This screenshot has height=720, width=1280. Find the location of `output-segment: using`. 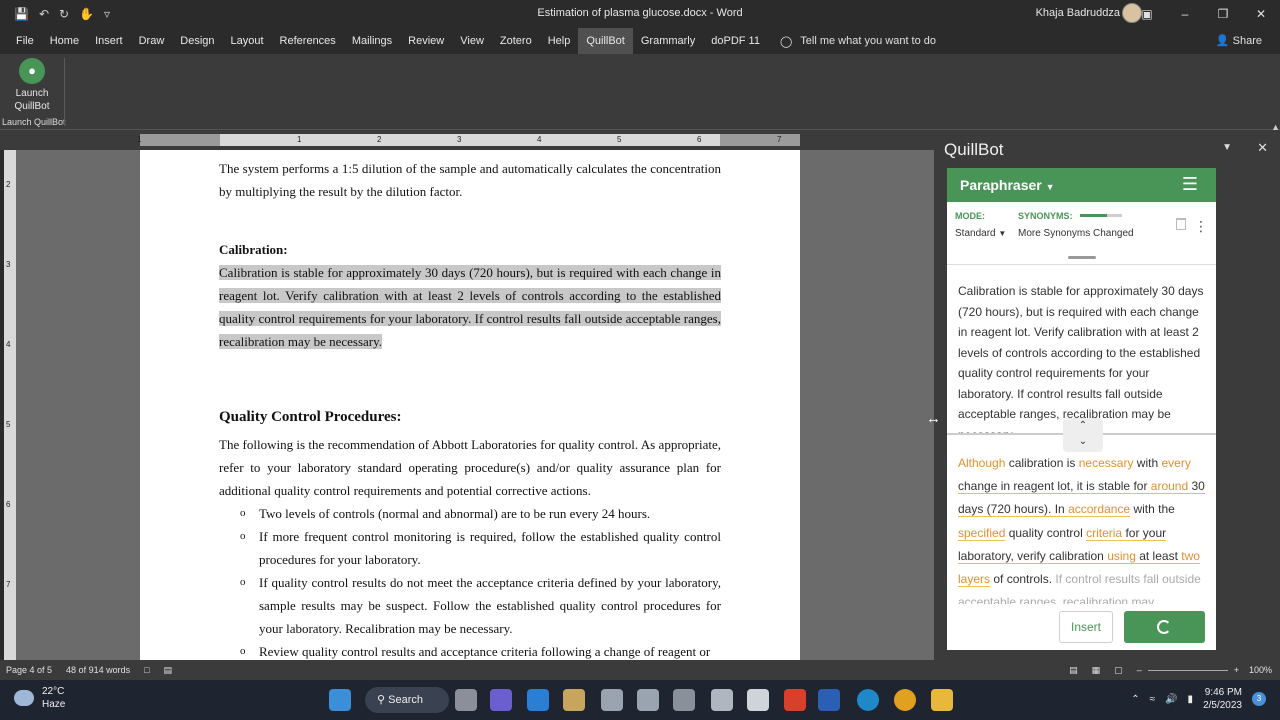

output-segment: using is located at coordinates (1121, 556).